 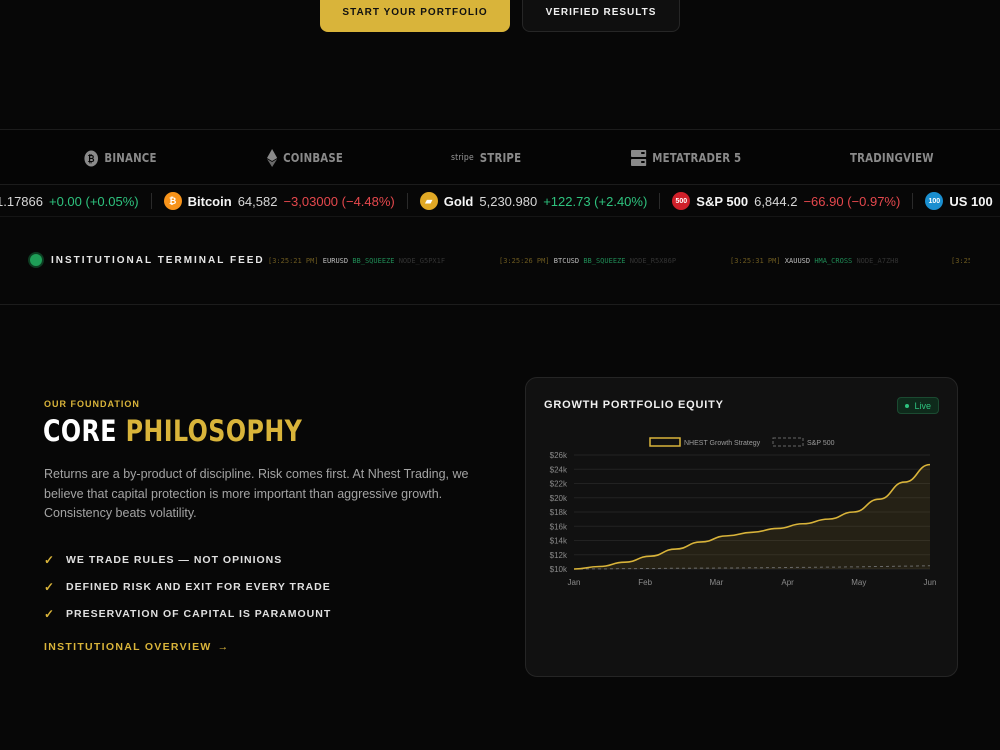 I want to click on ticker-item: ₿ Bitcoin 64,582 −3,03000 (−4.48%), so click(x=280, y=201).